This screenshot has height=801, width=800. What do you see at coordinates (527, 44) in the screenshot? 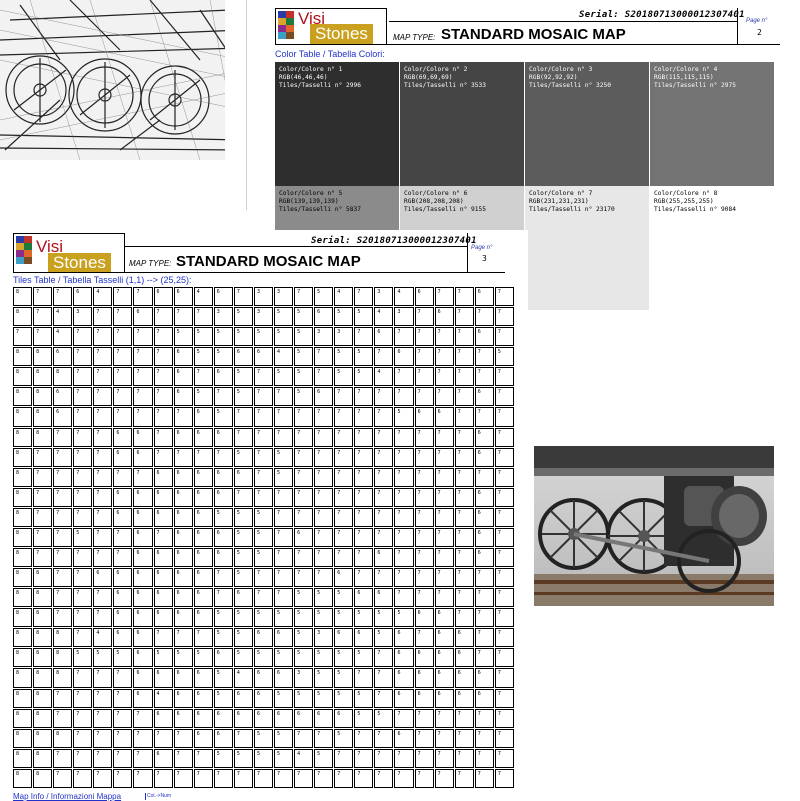
I see `header-bottom-rule` at bounding box center [527, 44].